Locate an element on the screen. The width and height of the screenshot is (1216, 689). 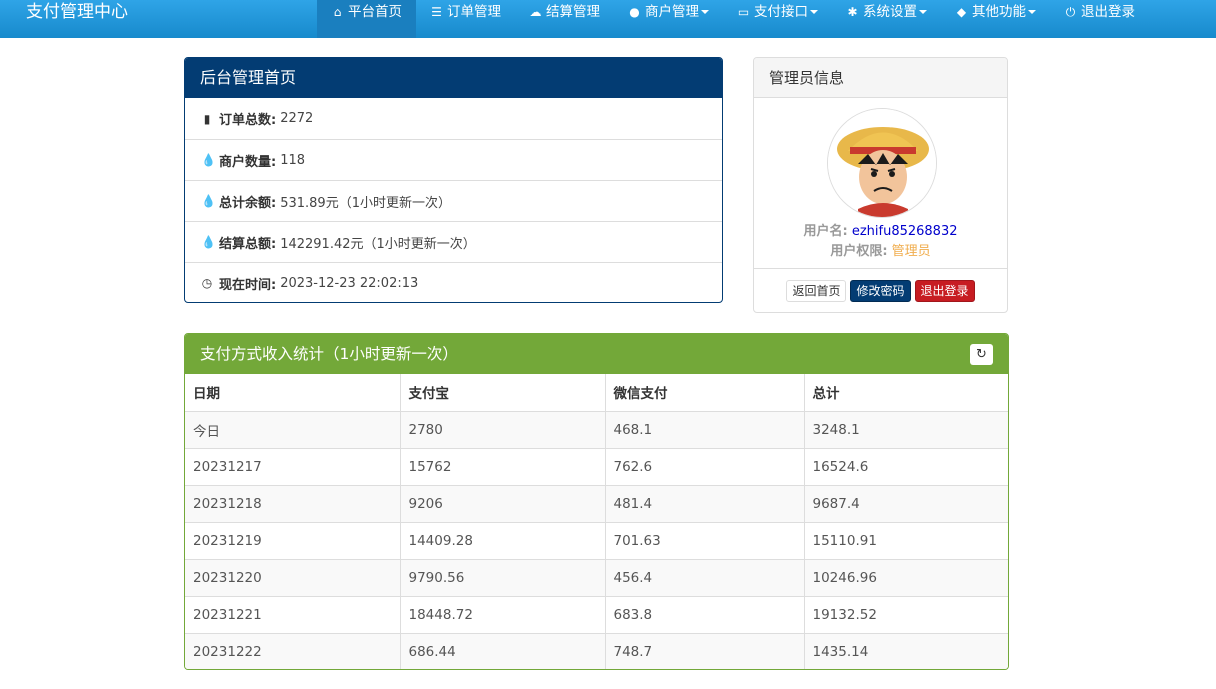
table-cell: 15110.91 is located at coordinates (905, 540).